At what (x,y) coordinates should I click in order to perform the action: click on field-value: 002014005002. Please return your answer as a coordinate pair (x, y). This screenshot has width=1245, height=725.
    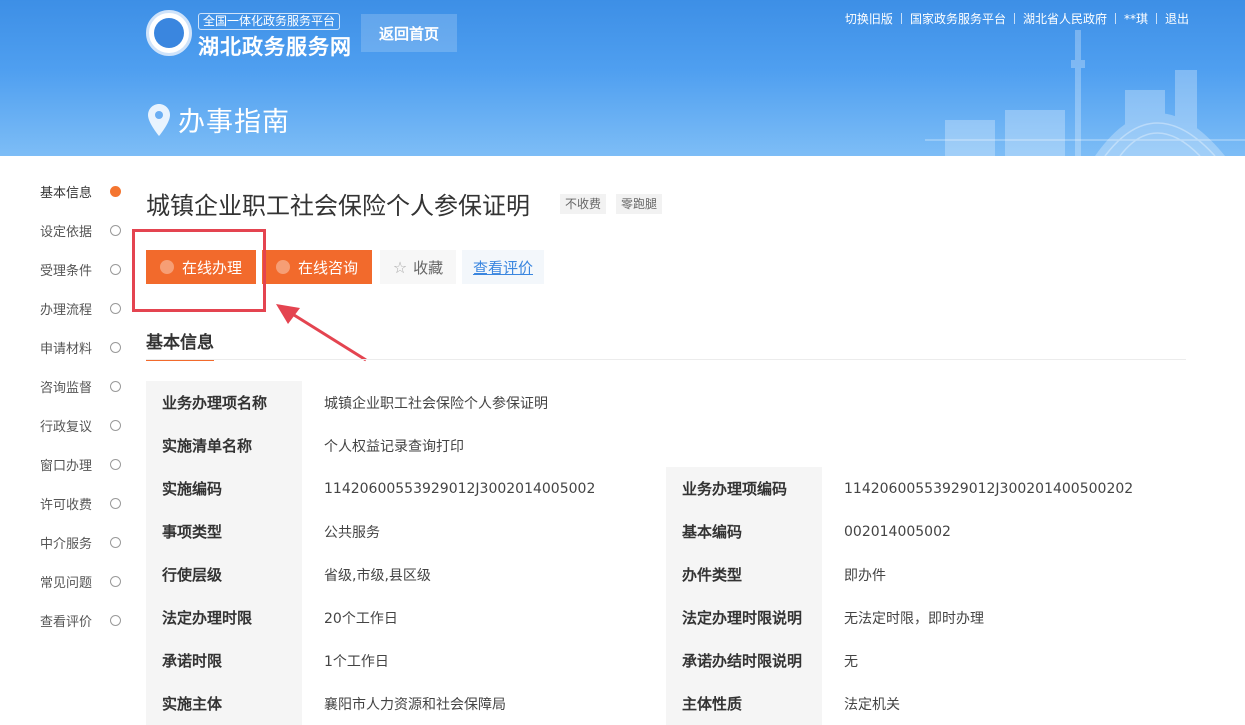
    Looking at the image, I should click on (897, 531).